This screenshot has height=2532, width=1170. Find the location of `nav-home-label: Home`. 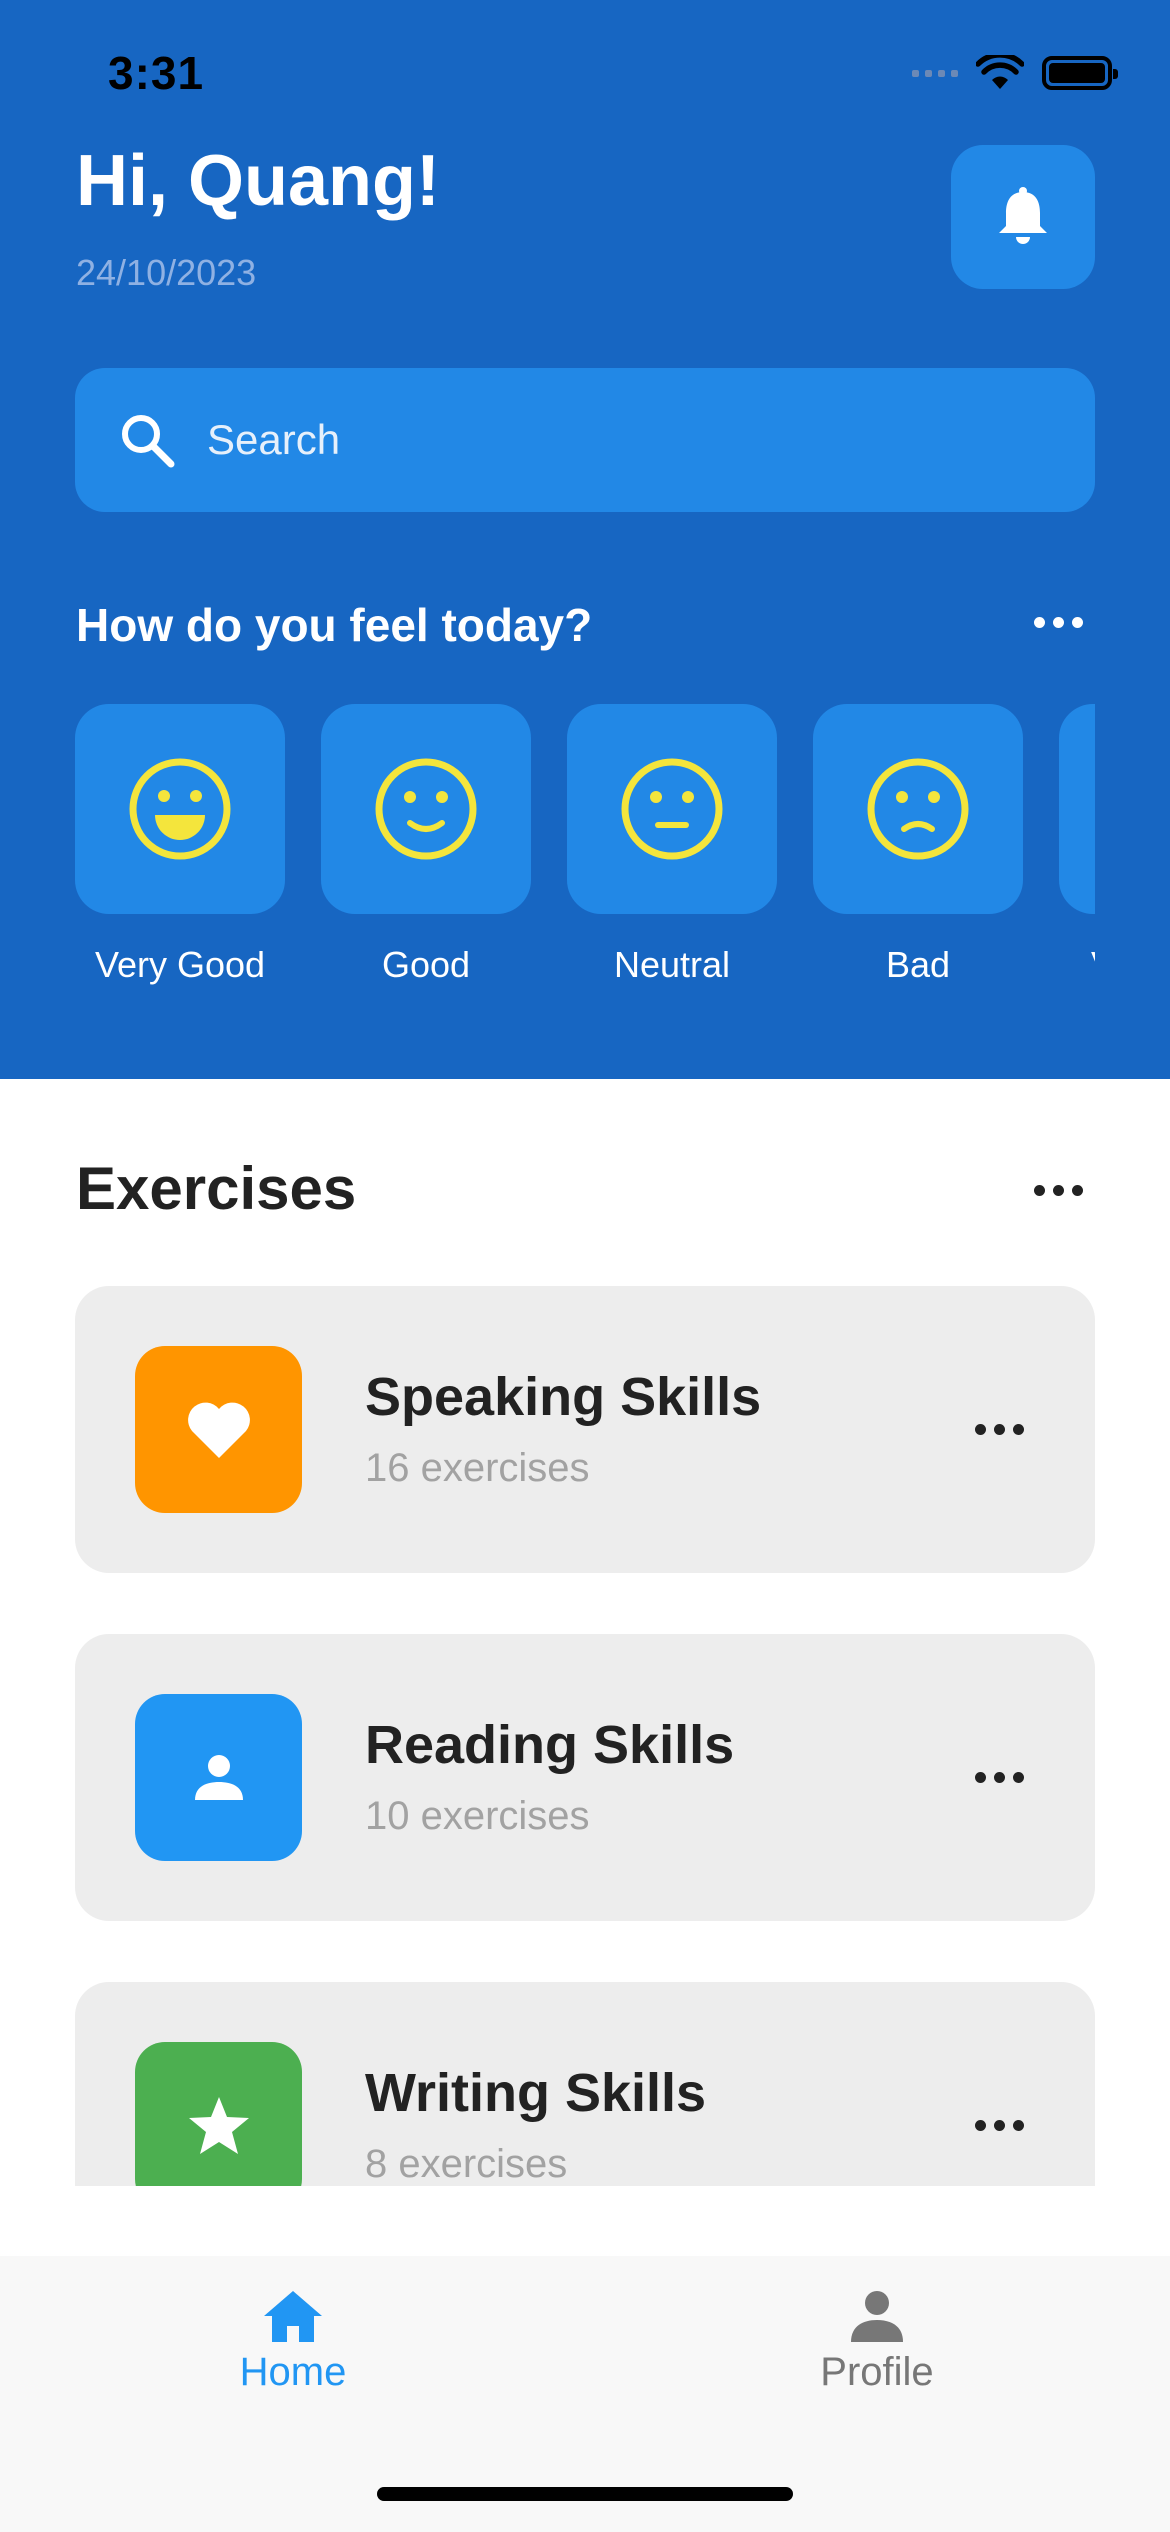

nav-home-label: Home is located at coordinates (293, 2372).